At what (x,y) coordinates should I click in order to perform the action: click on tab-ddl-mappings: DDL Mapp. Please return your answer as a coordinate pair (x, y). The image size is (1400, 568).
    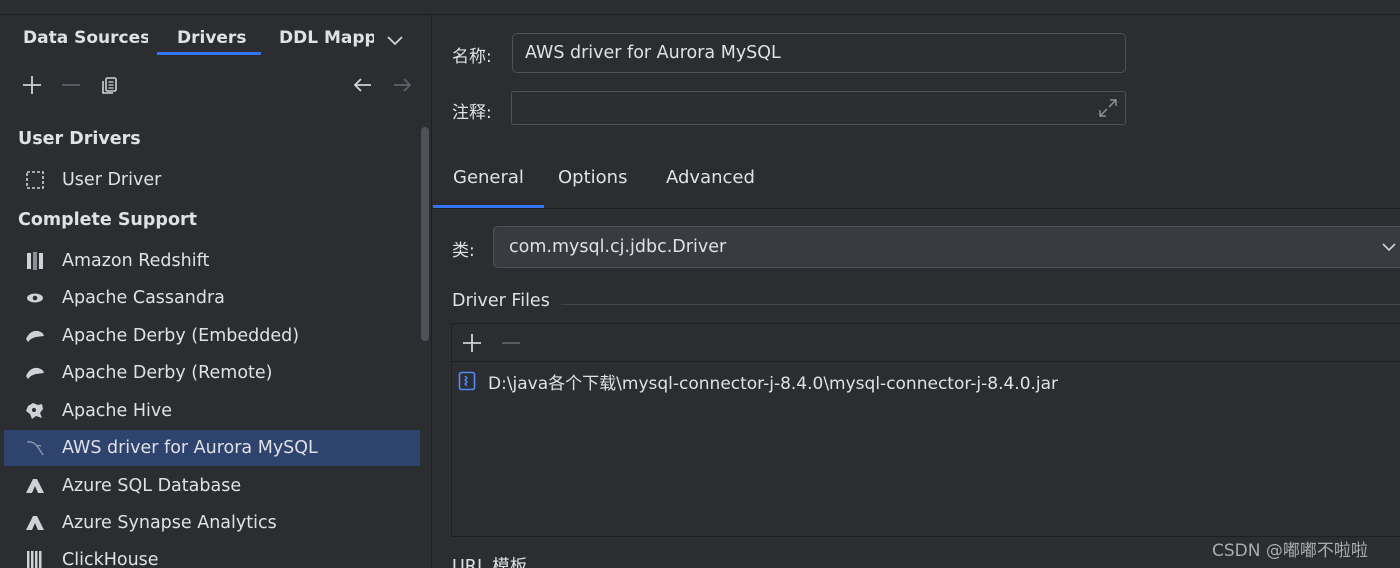
    Looking at the image, I should click on (326, 39).